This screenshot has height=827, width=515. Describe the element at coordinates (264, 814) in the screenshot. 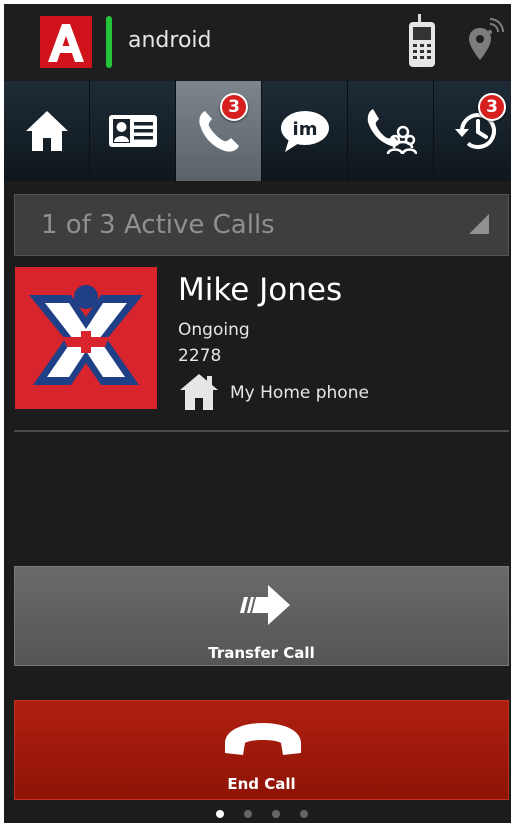

I see `page-indicator` at that location.